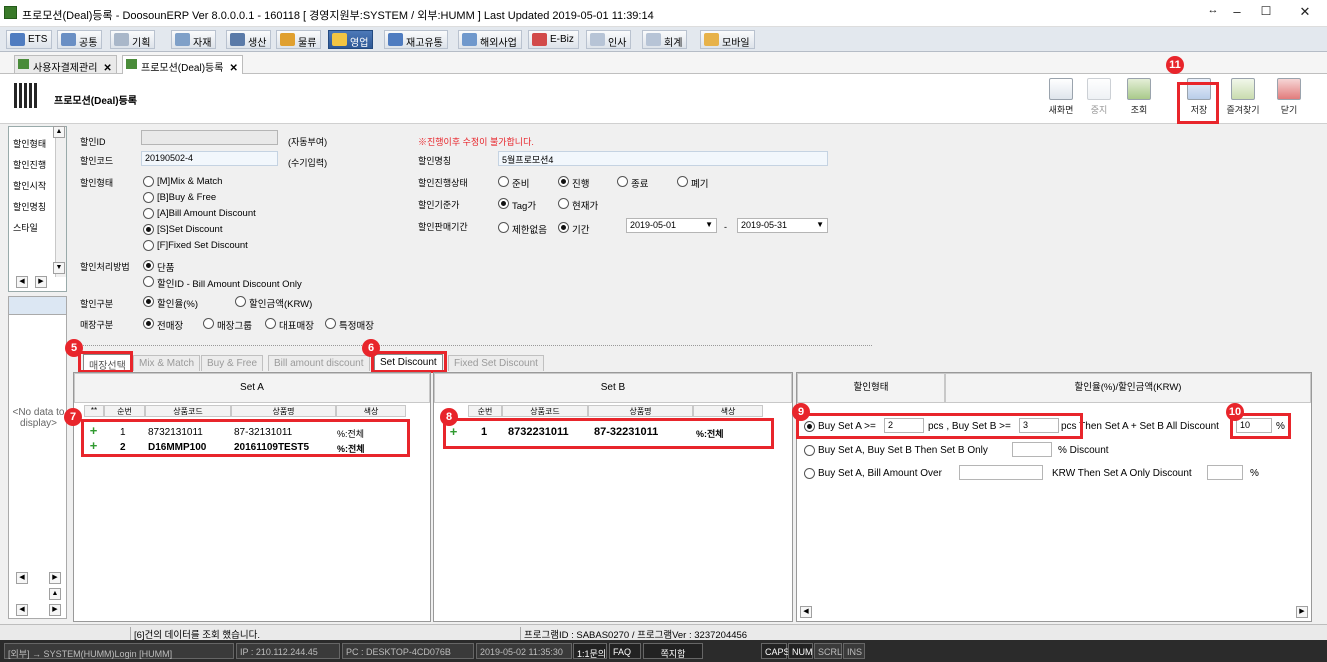 The height and width of the screenshot is (662, 1327). What do you see at coordinates (194, 39) in the screenshot?
I see `menu-material: 자재` at bounding box center [194, 39].